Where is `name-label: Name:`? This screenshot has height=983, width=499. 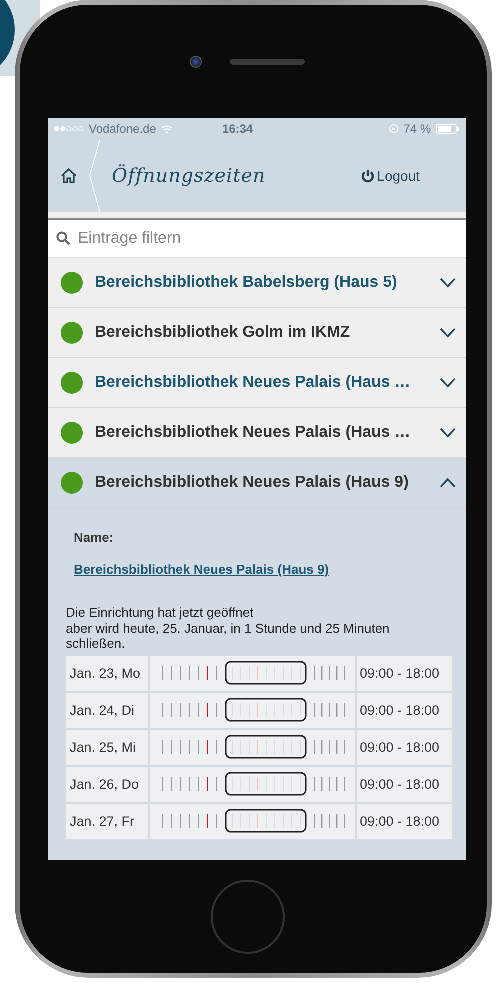 name-label: Name: is located at coordinates (94, 537).